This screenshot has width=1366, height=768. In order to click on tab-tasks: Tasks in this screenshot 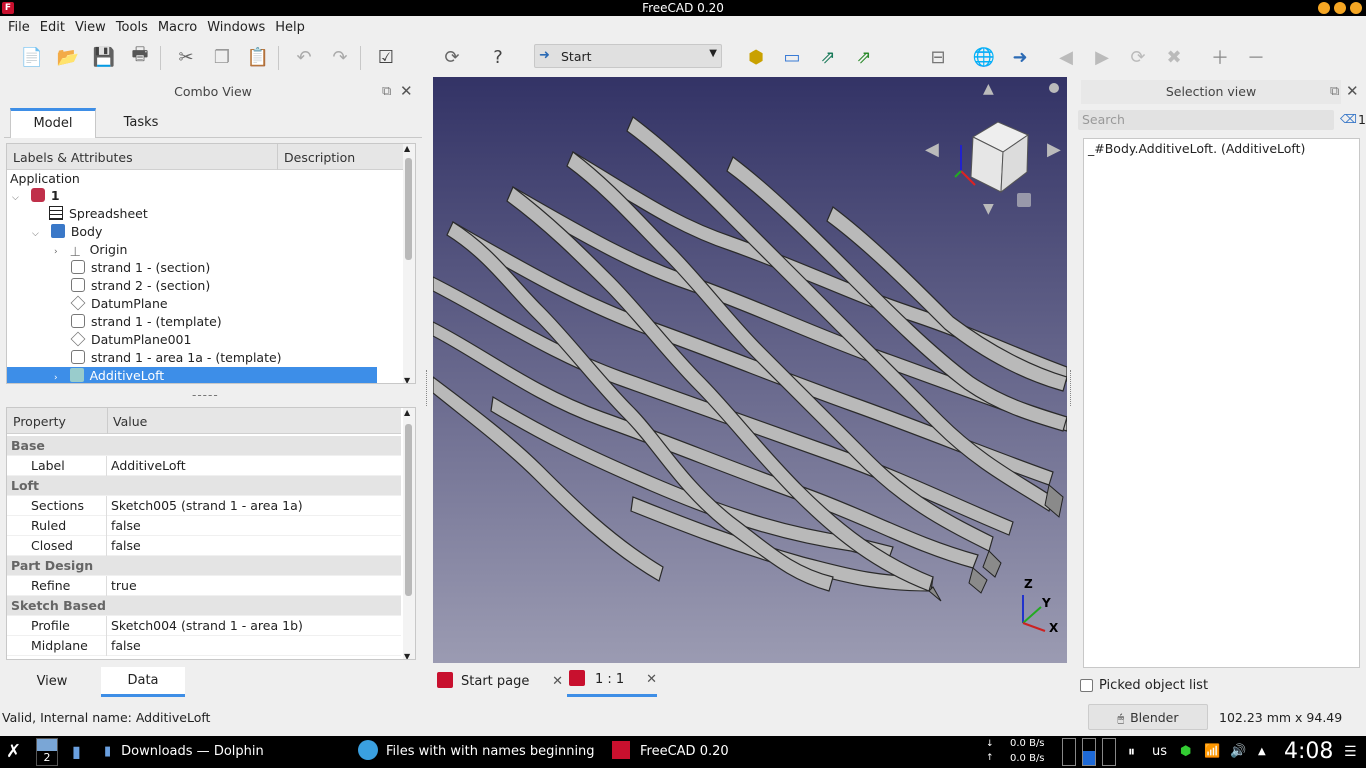, I will do `click(141, 123)`.